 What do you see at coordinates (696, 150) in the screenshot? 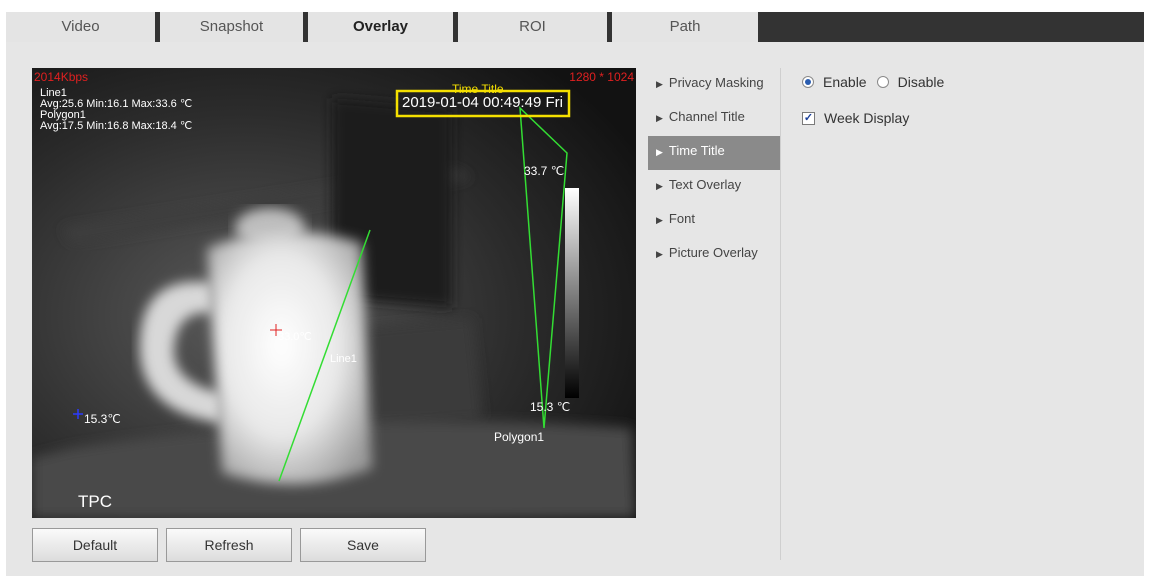
I see `menu-item-label: Time Title` at bounding box center [696, 150].